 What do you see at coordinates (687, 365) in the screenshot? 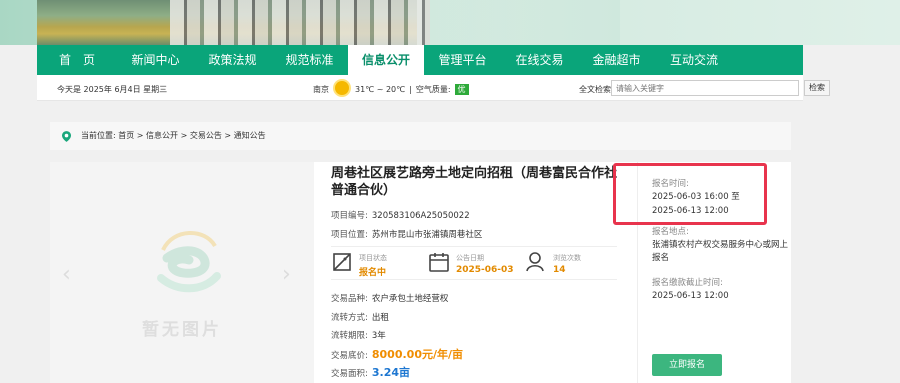
I see `apply-now-button: 立即报名` at bounding box center [687, 365].